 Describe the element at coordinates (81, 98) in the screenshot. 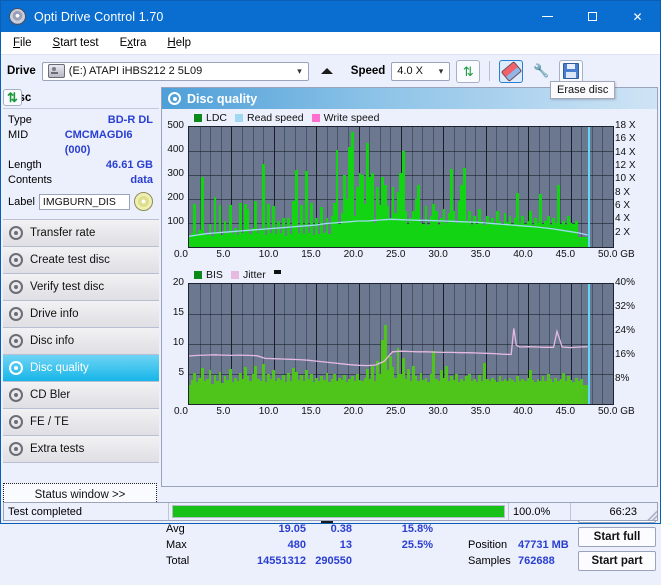

I see `disc-panel-header: Disc ⇅` at that location.